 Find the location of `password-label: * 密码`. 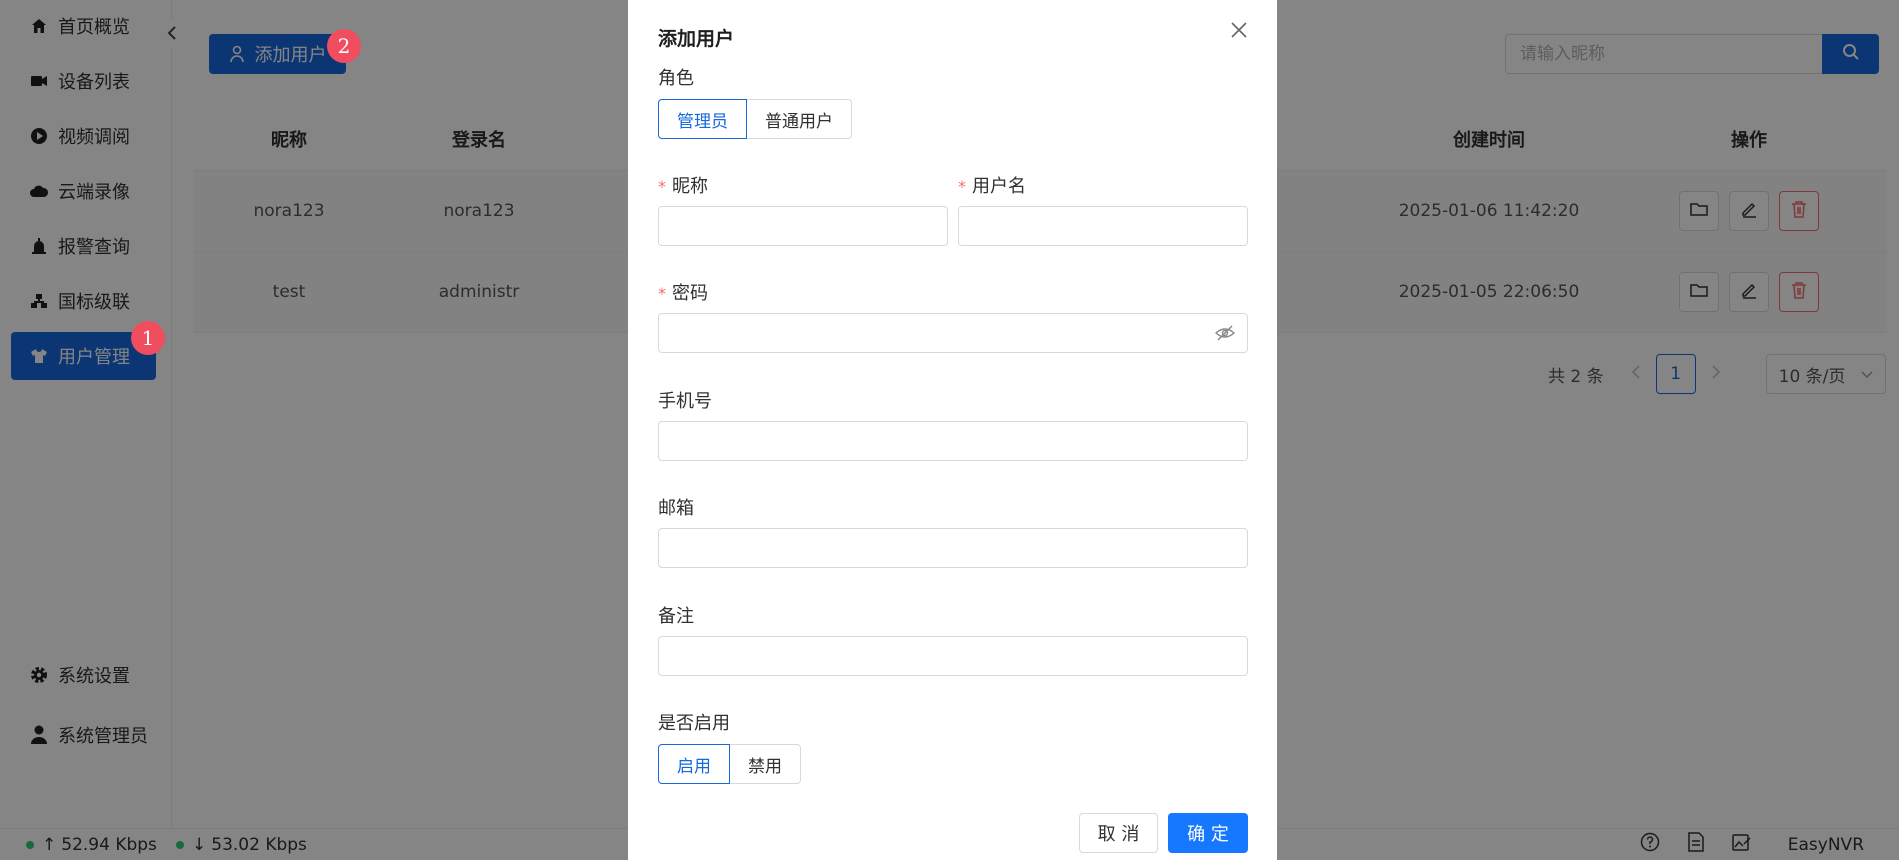

password-label: * 密码 is located at coordinates (683, 292).